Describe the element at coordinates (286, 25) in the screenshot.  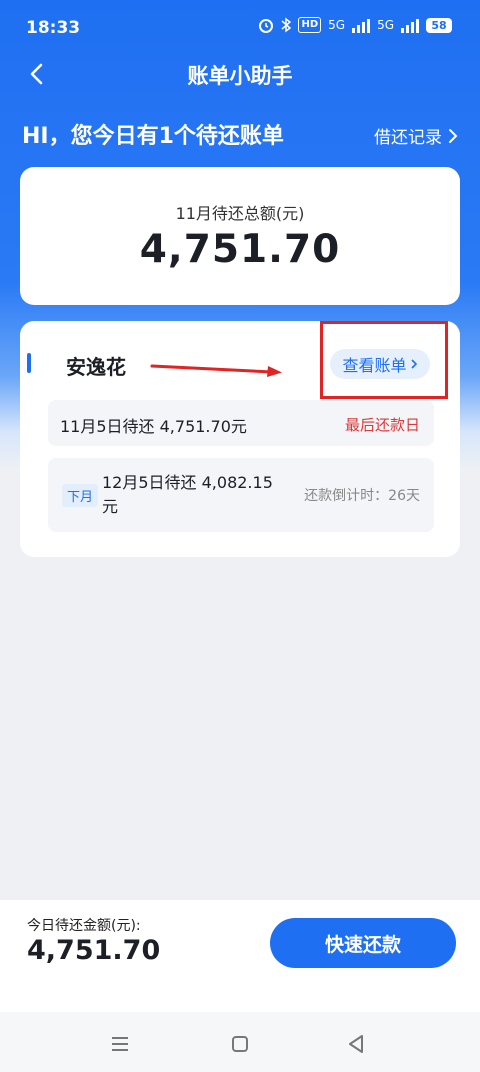
I see `bluetooth-icon` at that location.